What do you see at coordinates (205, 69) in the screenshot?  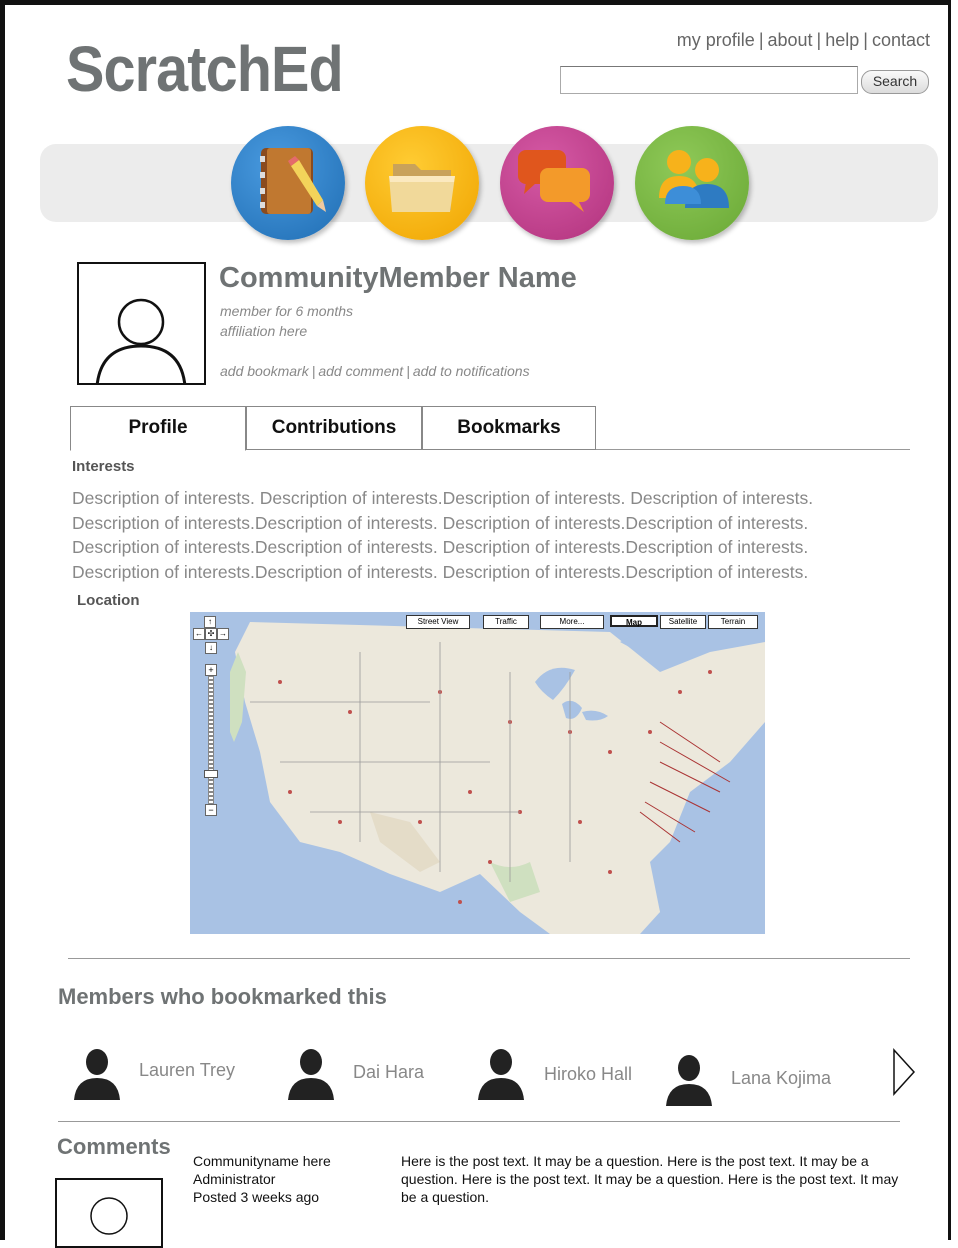 I see `site-logo: ScratchEd` at bounding box center [205, 69].